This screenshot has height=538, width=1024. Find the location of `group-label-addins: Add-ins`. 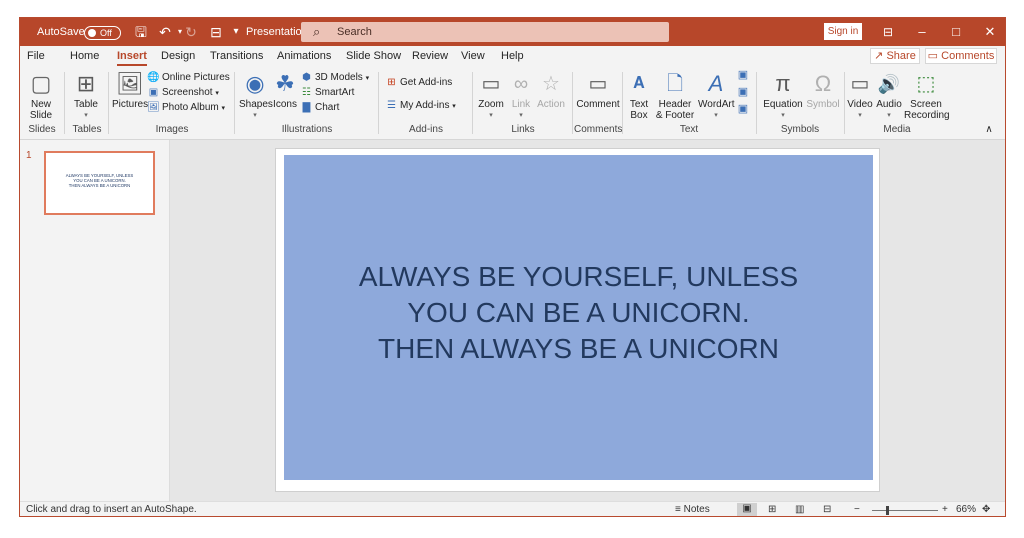

group-label-addins: Add-ins is located at coordinates (426, 129).